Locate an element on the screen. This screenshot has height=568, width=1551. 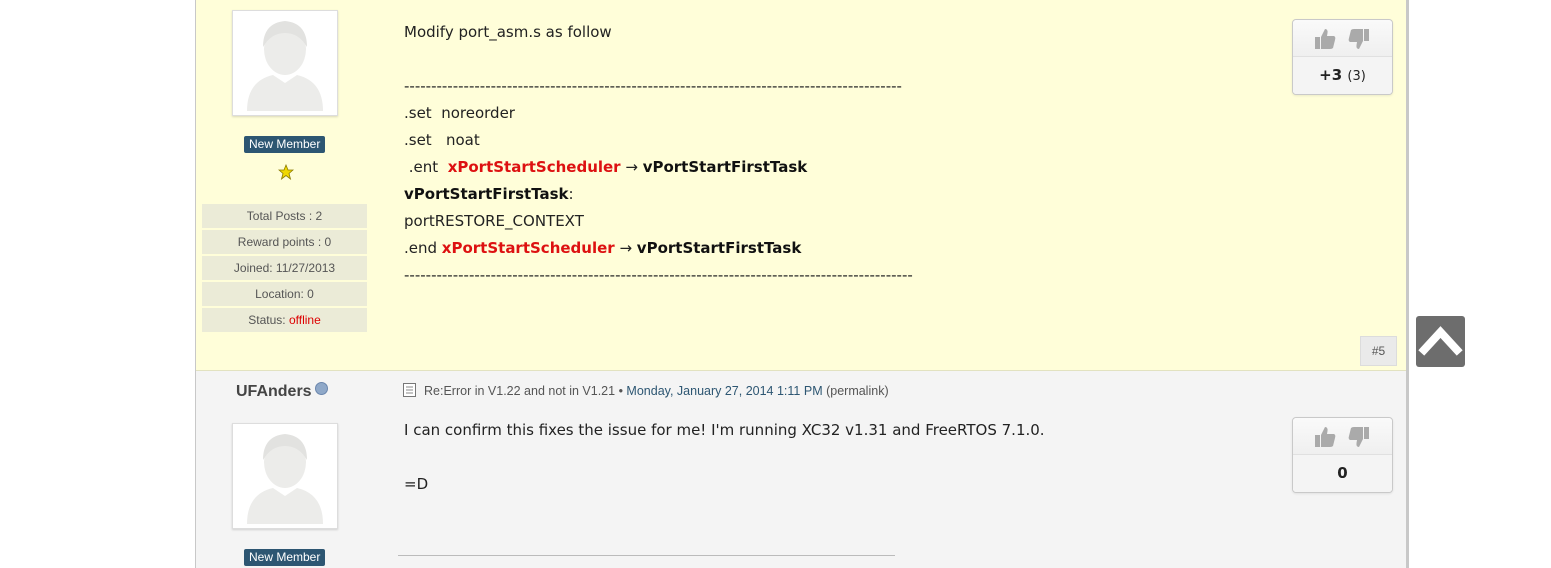
post-date: Monday, January 27, 2014 1:11 PM is located at coordinates (724, 391).